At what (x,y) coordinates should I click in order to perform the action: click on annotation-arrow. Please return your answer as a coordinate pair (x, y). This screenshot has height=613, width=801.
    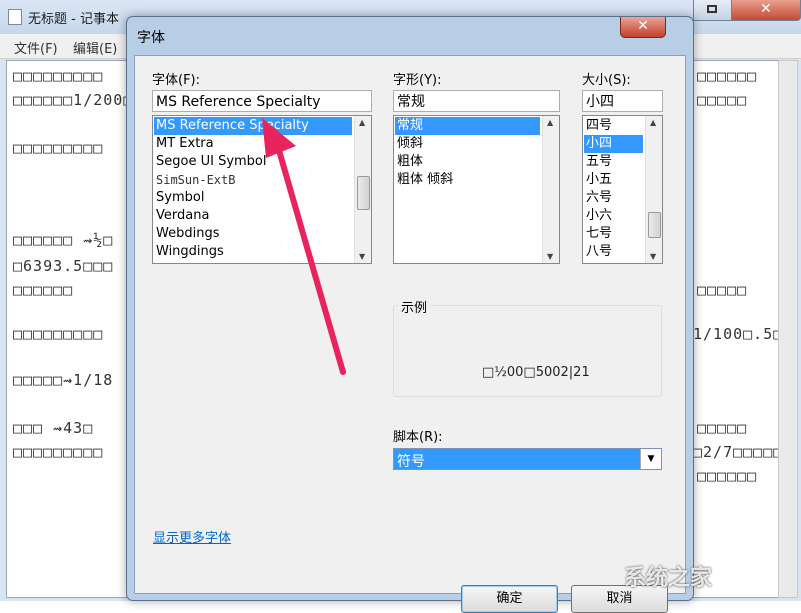
    Looking at the image, I should click on (304, 246).